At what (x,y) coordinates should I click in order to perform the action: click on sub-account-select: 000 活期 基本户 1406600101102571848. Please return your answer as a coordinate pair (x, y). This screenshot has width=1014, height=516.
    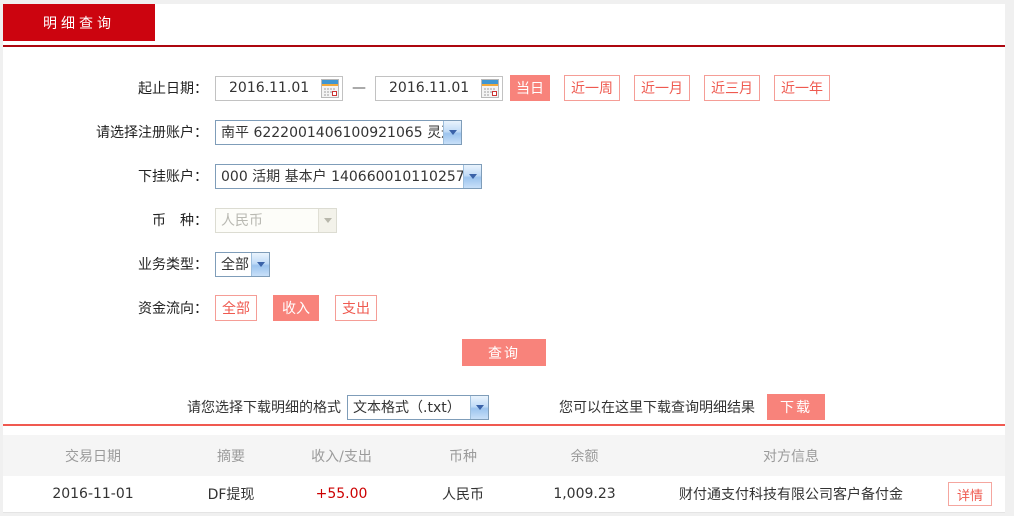
    Looking at the image, I should click on (348, 176).